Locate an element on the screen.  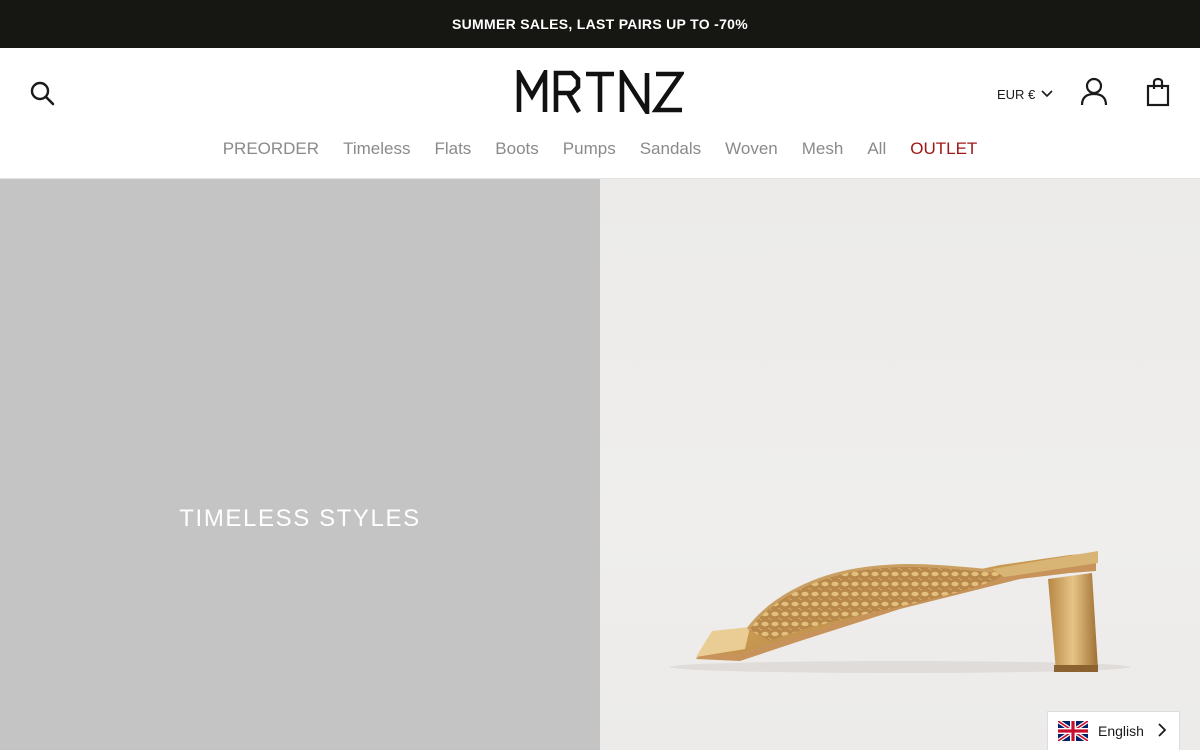
uk-flag-icon is located at coordinates (1073, 731).